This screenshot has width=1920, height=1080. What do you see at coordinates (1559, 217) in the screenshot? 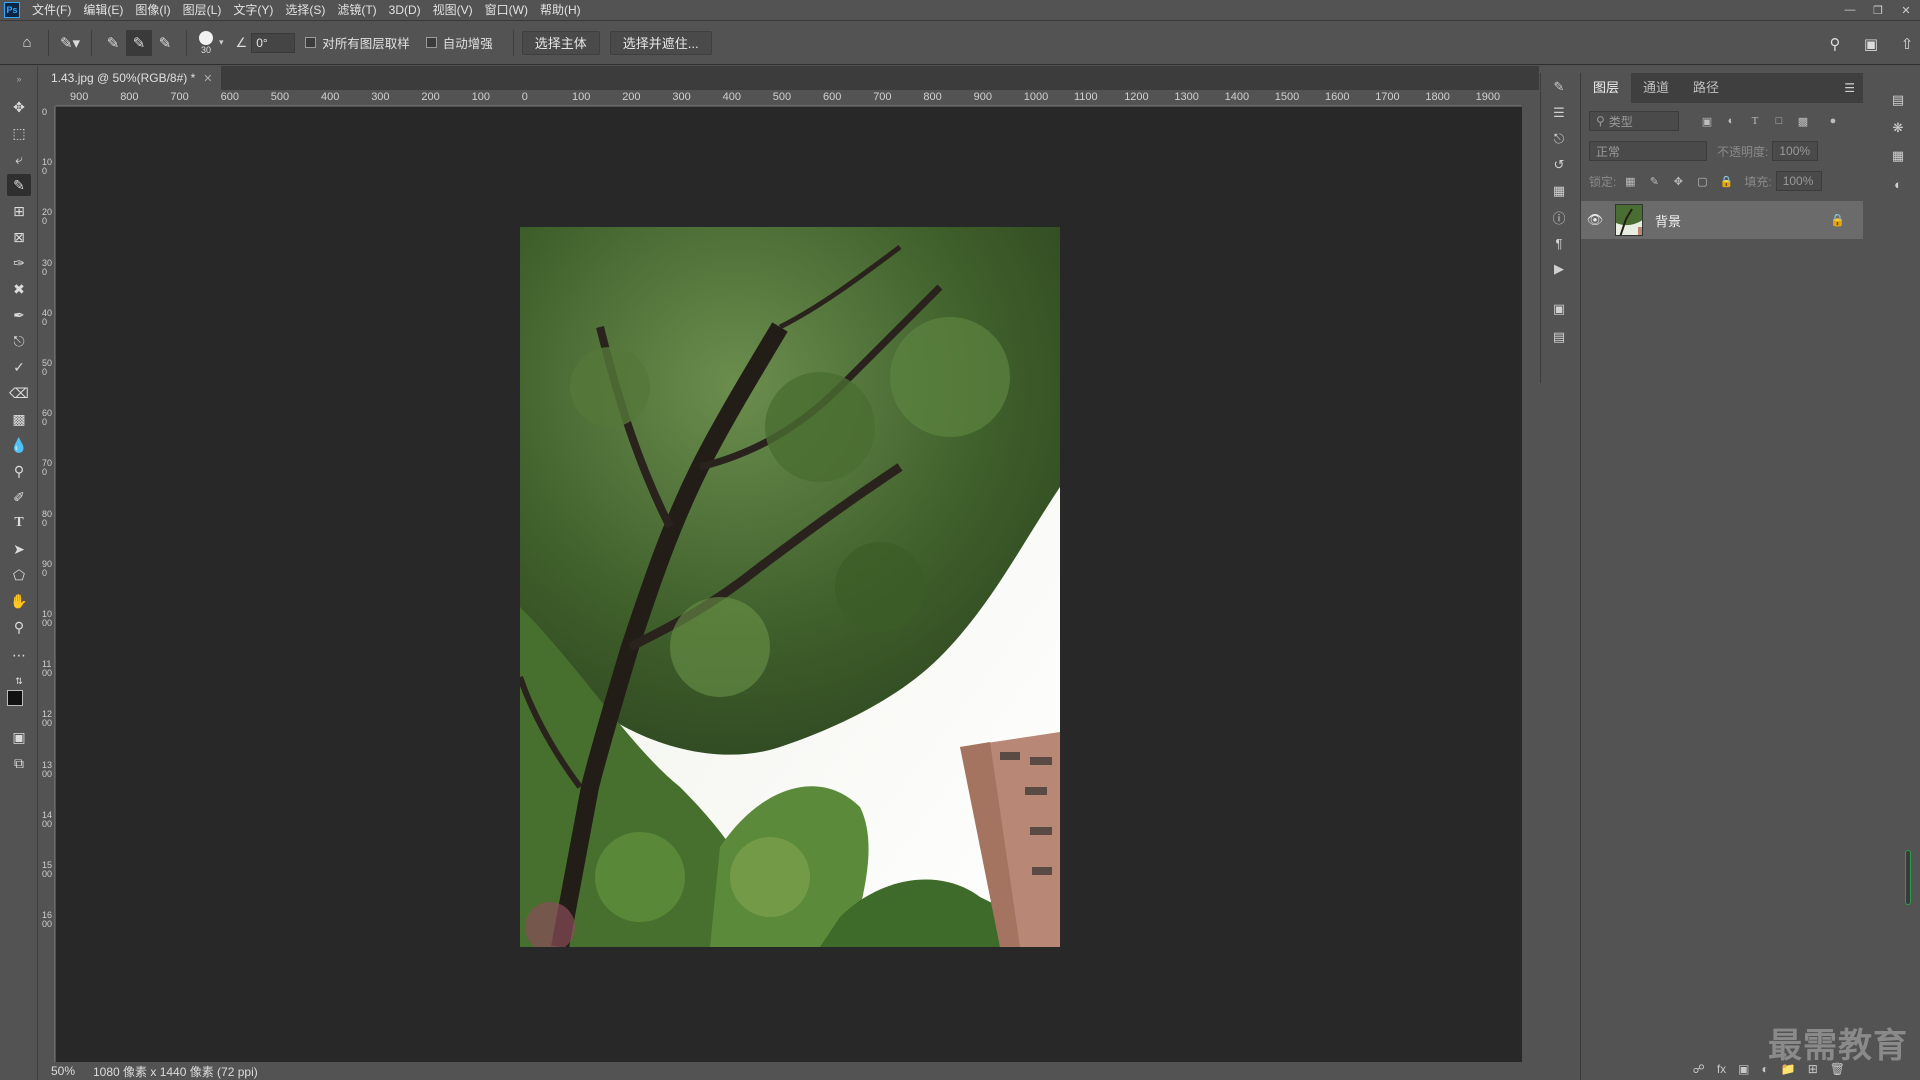
I see `info-icon: ⓘ` at bounding box center [1559, 217].